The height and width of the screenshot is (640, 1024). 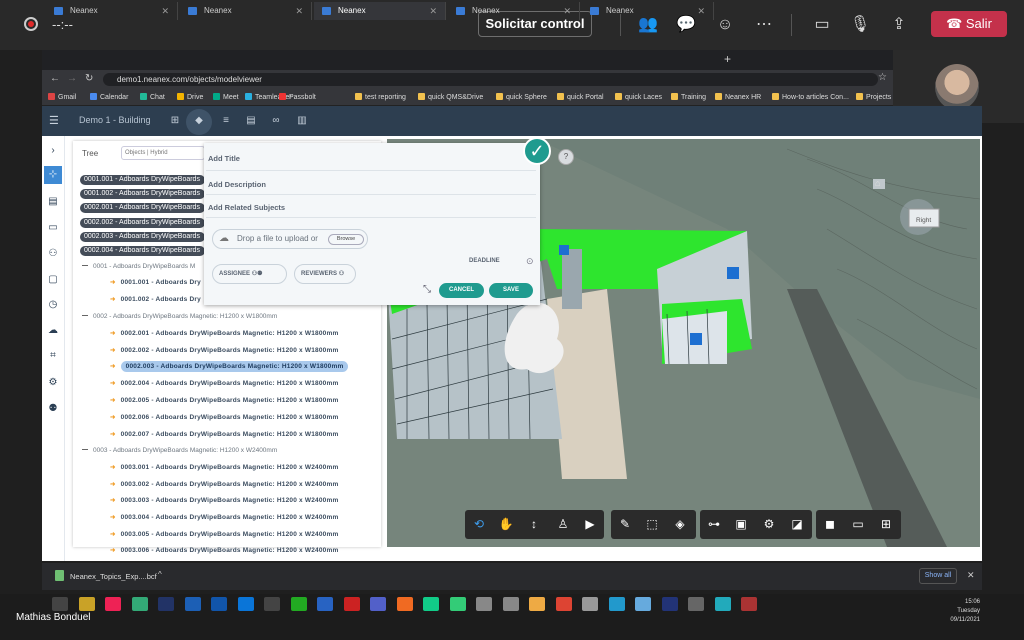 I want to click on bookmark-item: Training, so click(x=688, y=98).